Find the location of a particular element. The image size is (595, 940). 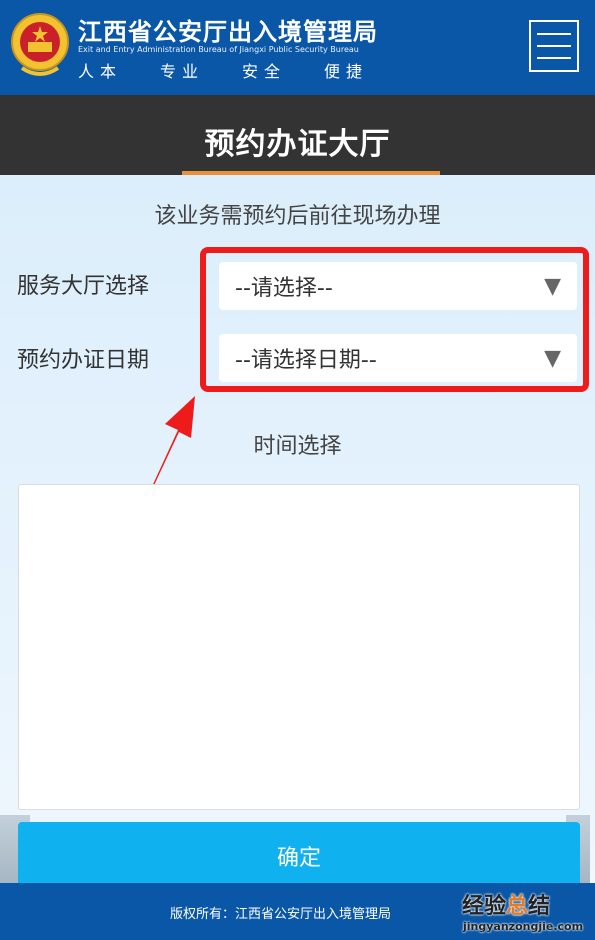

time-select-label: 时间选择 is located at coordinates (297, 446).